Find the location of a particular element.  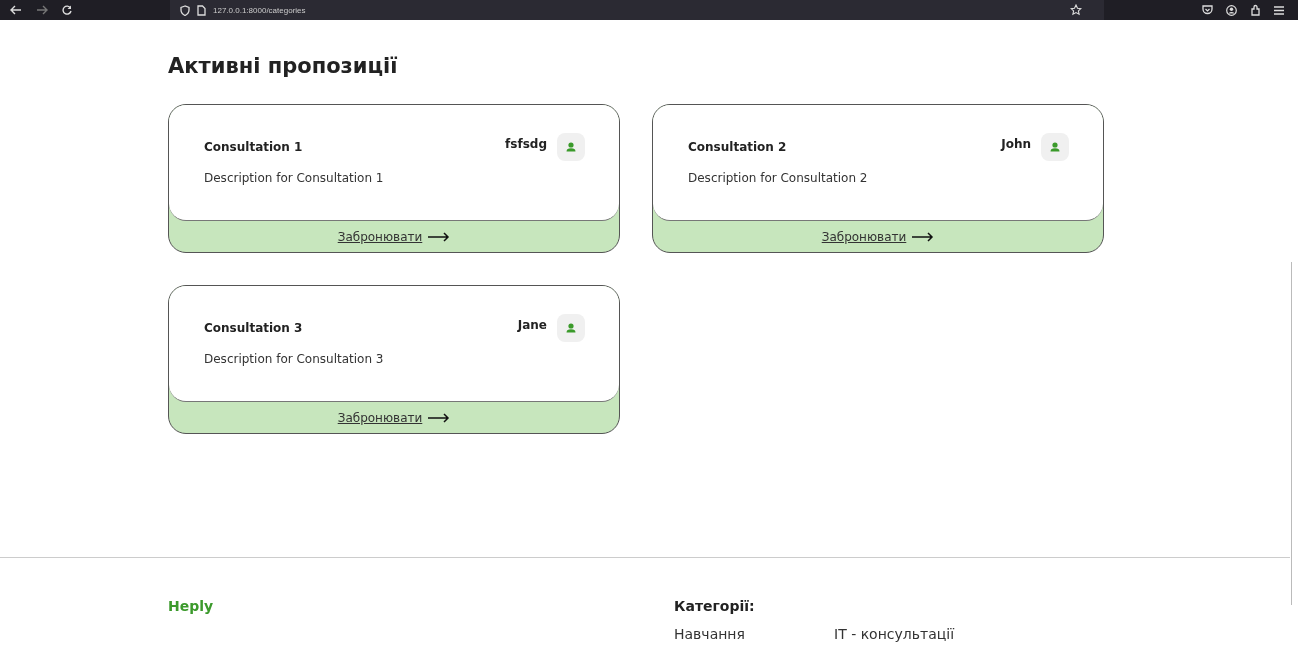

category-link: Навчання is located at coordinates (754, 634).